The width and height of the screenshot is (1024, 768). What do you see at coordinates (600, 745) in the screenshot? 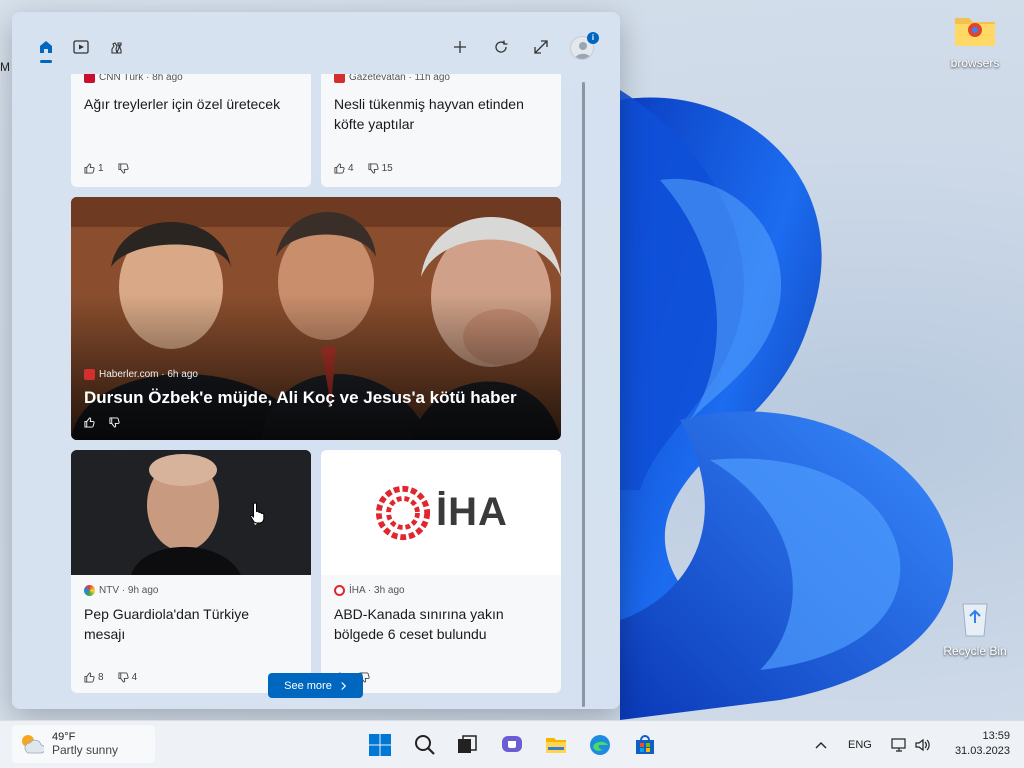
I see `edge-button` at bounding box center [600, 745].